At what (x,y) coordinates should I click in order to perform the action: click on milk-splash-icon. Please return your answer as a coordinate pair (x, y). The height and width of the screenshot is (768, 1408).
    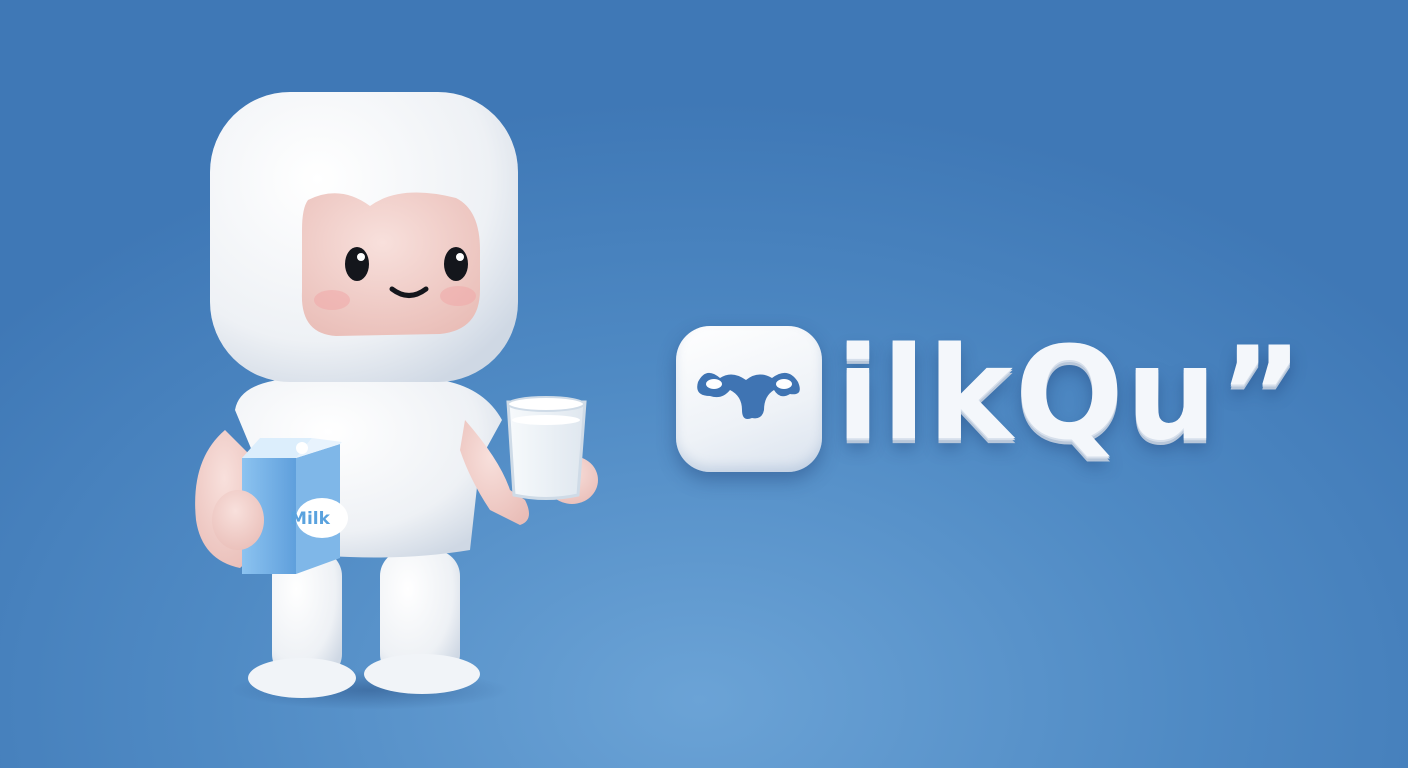
    Looking at the image, I should click on (749, 399).